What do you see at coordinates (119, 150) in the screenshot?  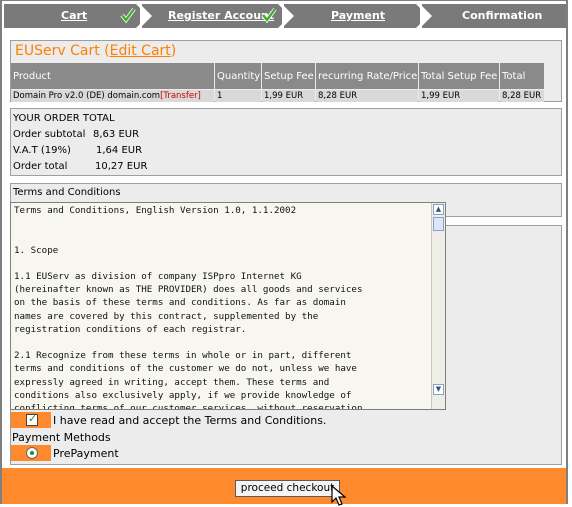 I see `vat-value: 1,64 EUR` at bounding box center [119, 150].